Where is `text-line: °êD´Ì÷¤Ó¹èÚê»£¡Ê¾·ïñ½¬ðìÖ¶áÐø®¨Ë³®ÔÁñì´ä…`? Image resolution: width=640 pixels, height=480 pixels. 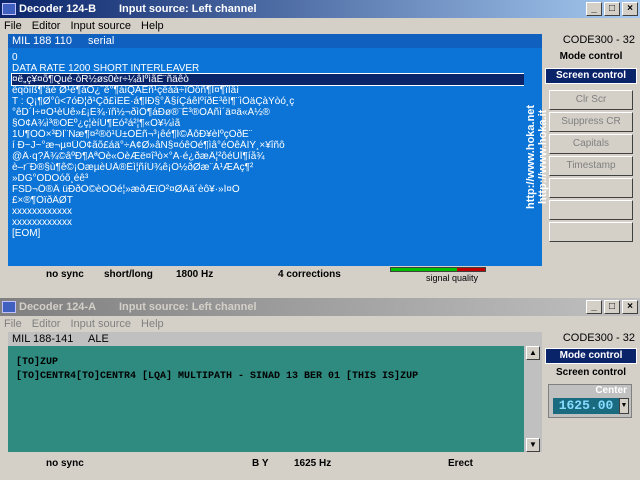 text-line: °êD´Ì÷¤Ó¹èÚê»£¡Ê¾·ïñ½¬ðìÖ¶áÐø®¨Ë³®ÔÁñì´ä… is located at coordinates (141, 112).